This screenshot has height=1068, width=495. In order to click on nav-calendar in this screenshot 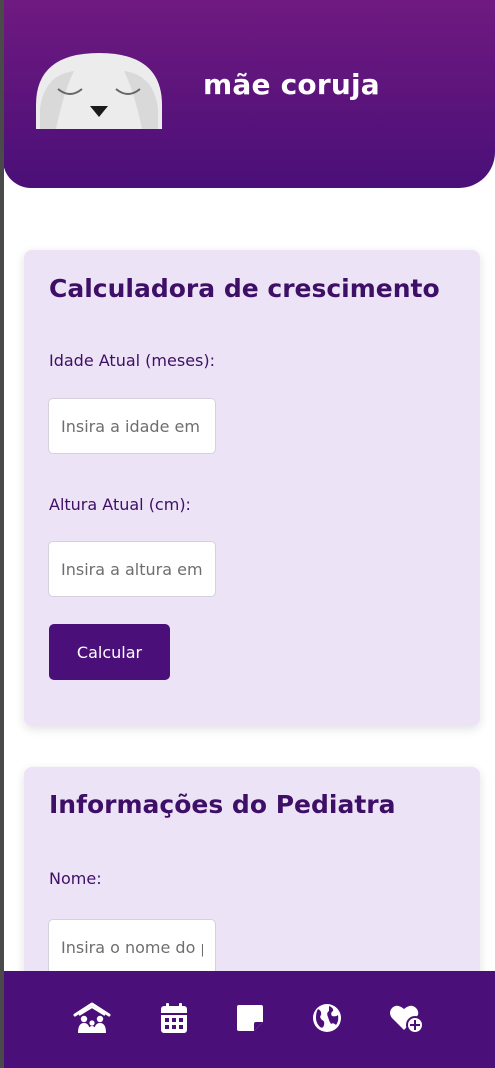, I will do `click(174, 1018)`.